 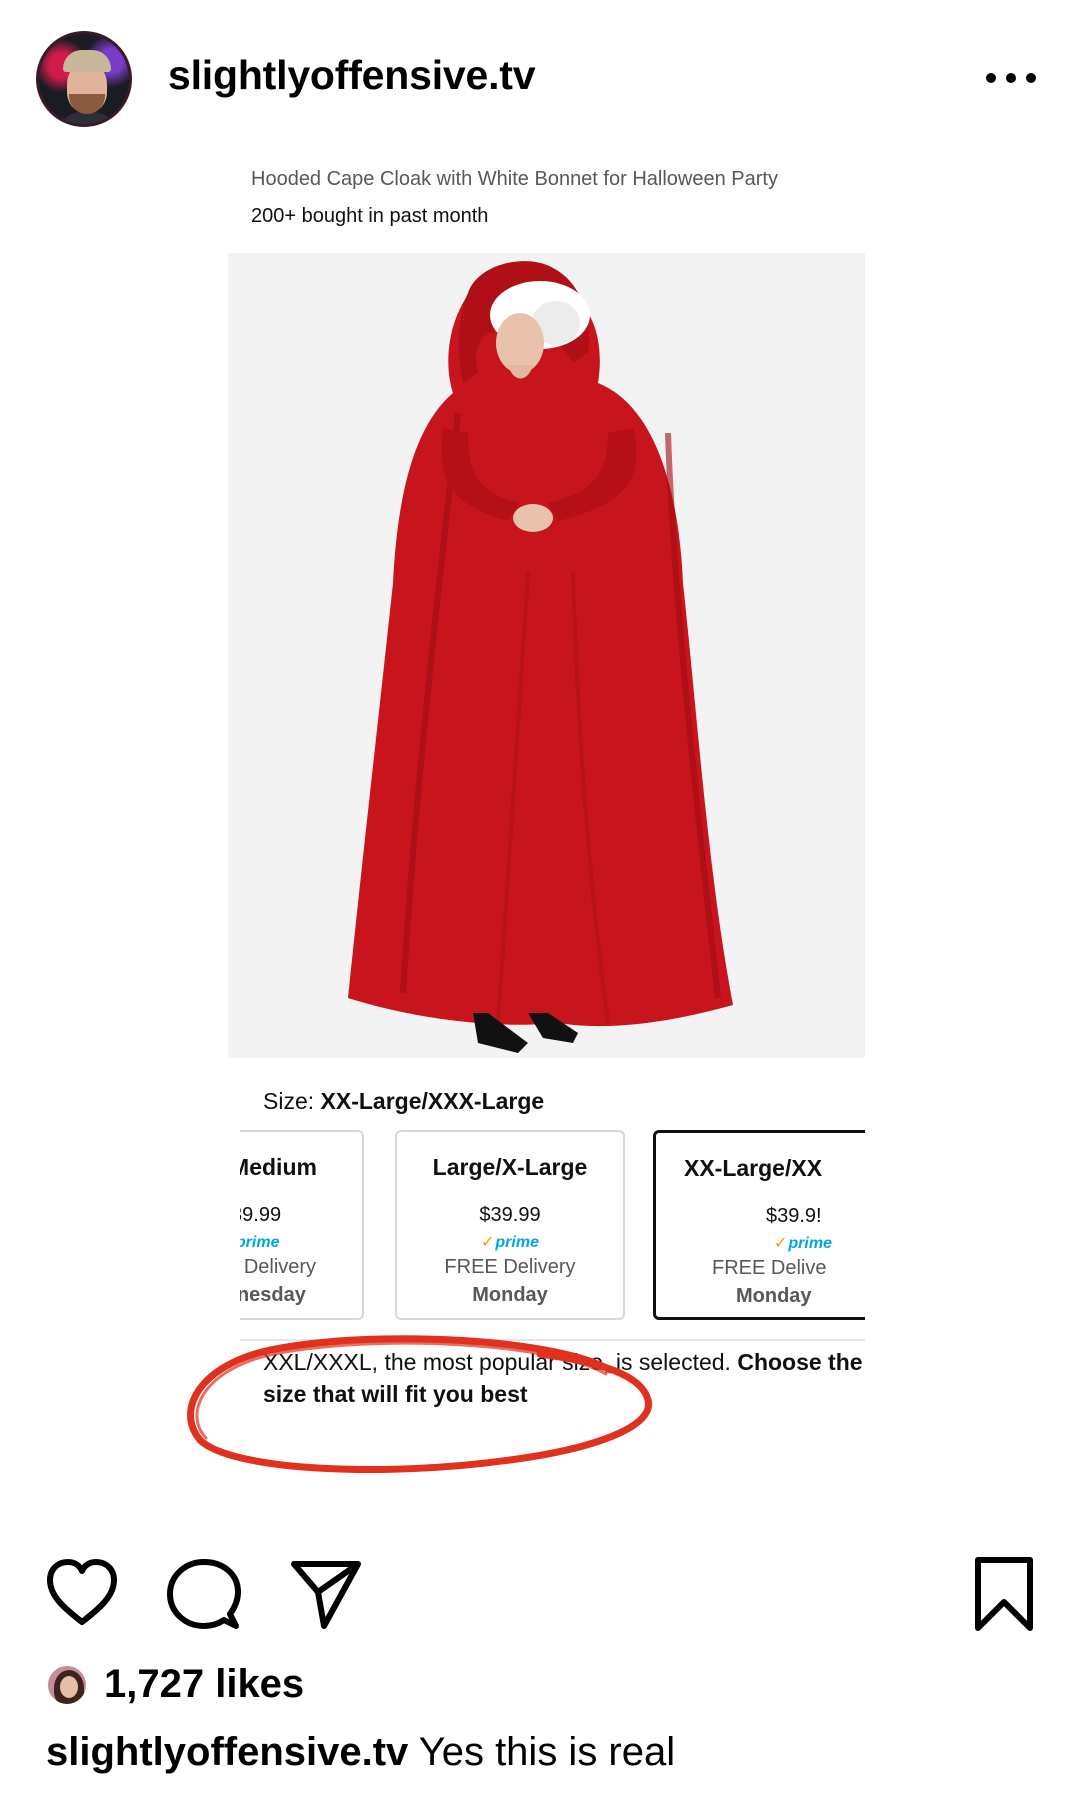 I want to click on profile-avatar, so click(x=84, y=79).